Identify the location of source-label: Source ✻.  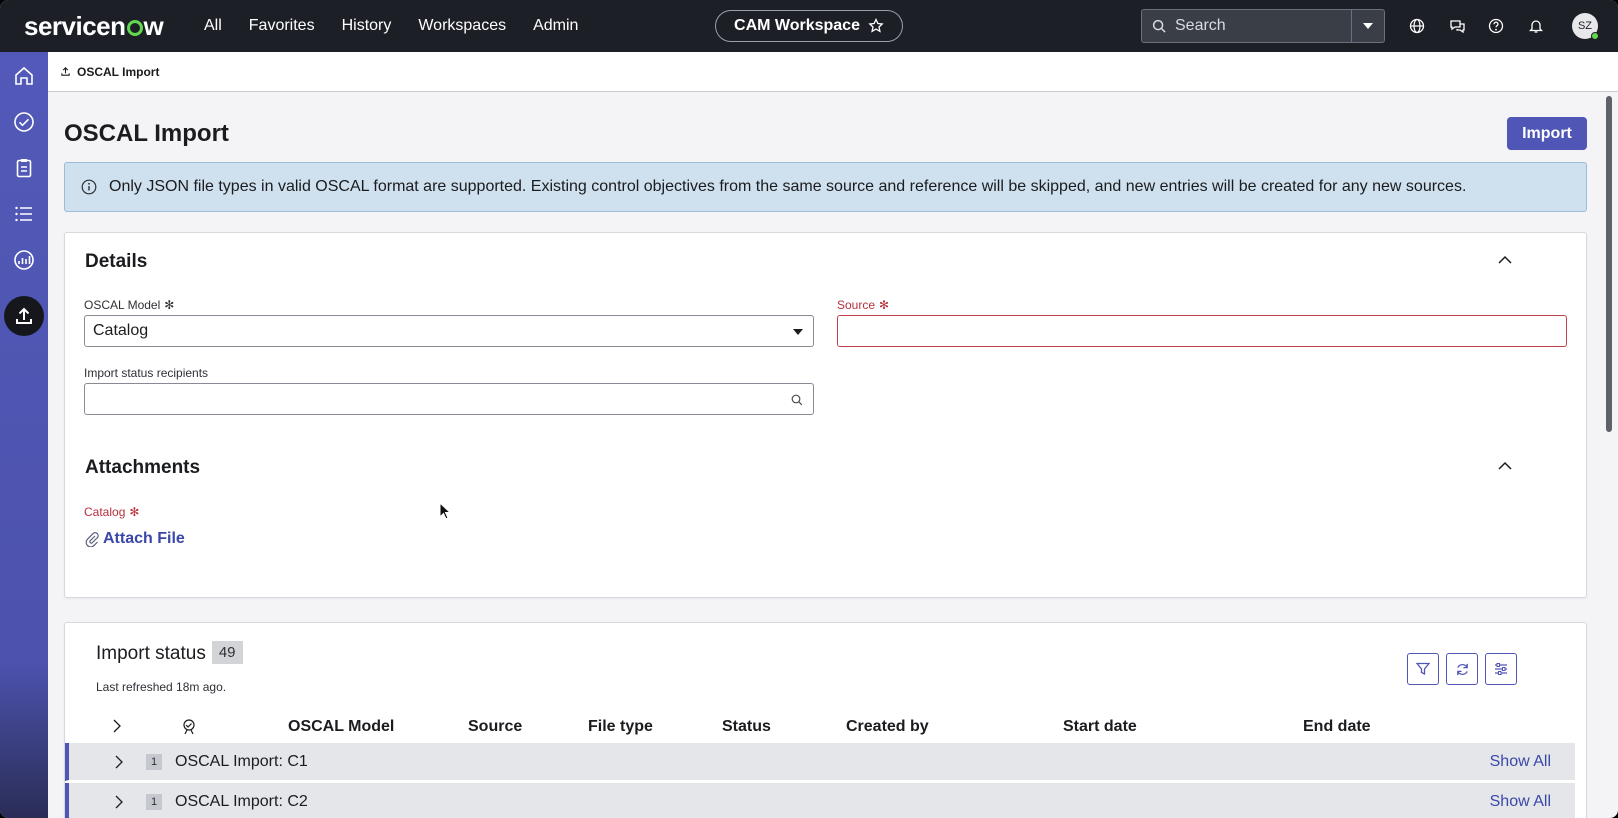
(863, 305).